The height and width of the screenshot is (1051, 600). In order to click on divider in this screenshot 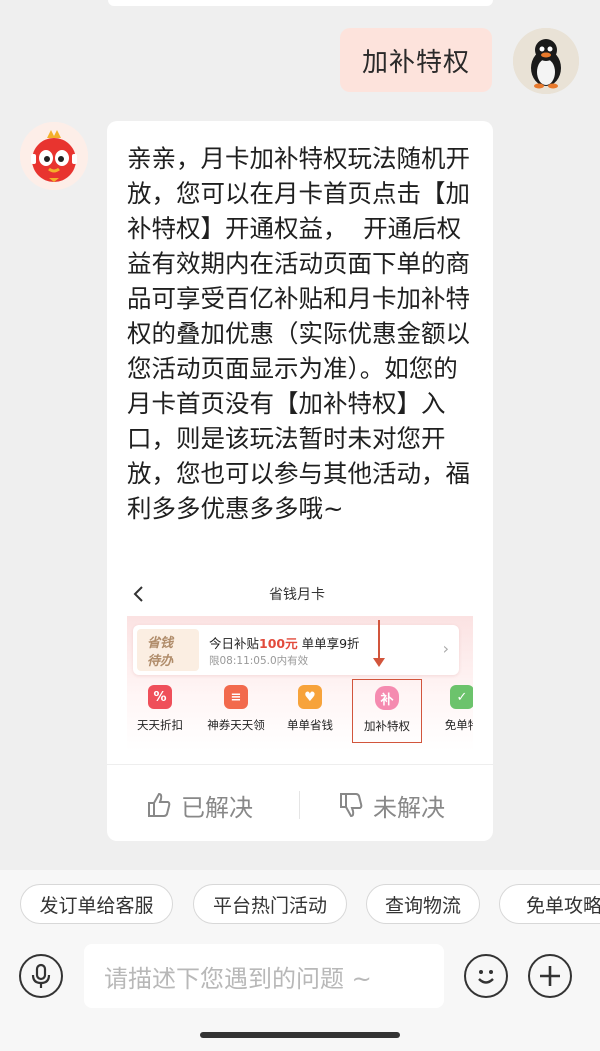, I will do `click(300, 764)`.